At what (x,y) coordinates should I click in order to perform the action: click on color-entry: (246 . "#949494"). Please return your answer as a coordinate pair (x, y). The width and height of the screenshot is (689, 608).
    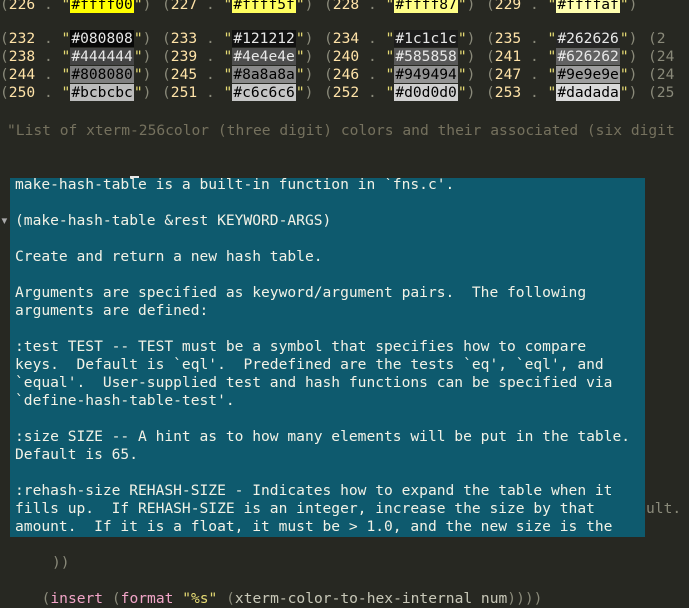
    Looking at the image, I should click on (400, 74).